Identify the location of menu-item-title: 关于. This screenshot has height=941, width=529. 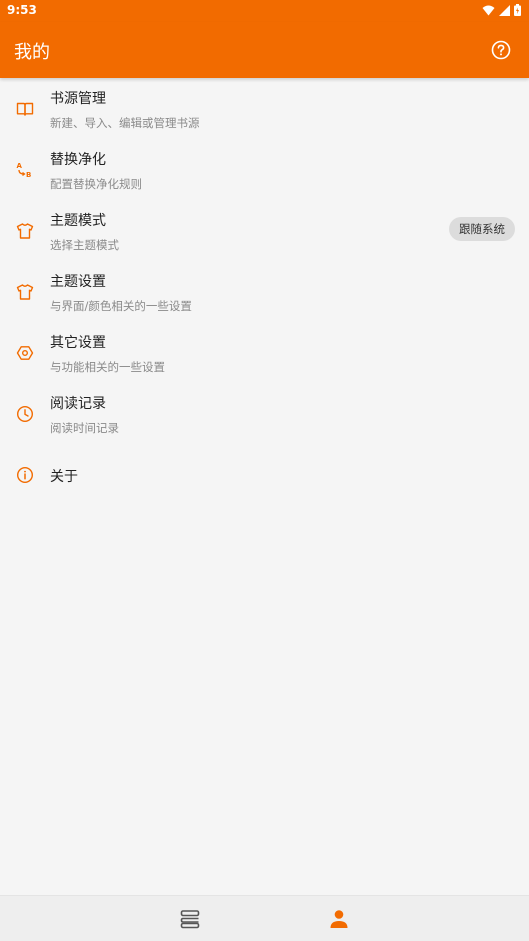
(64, 477).